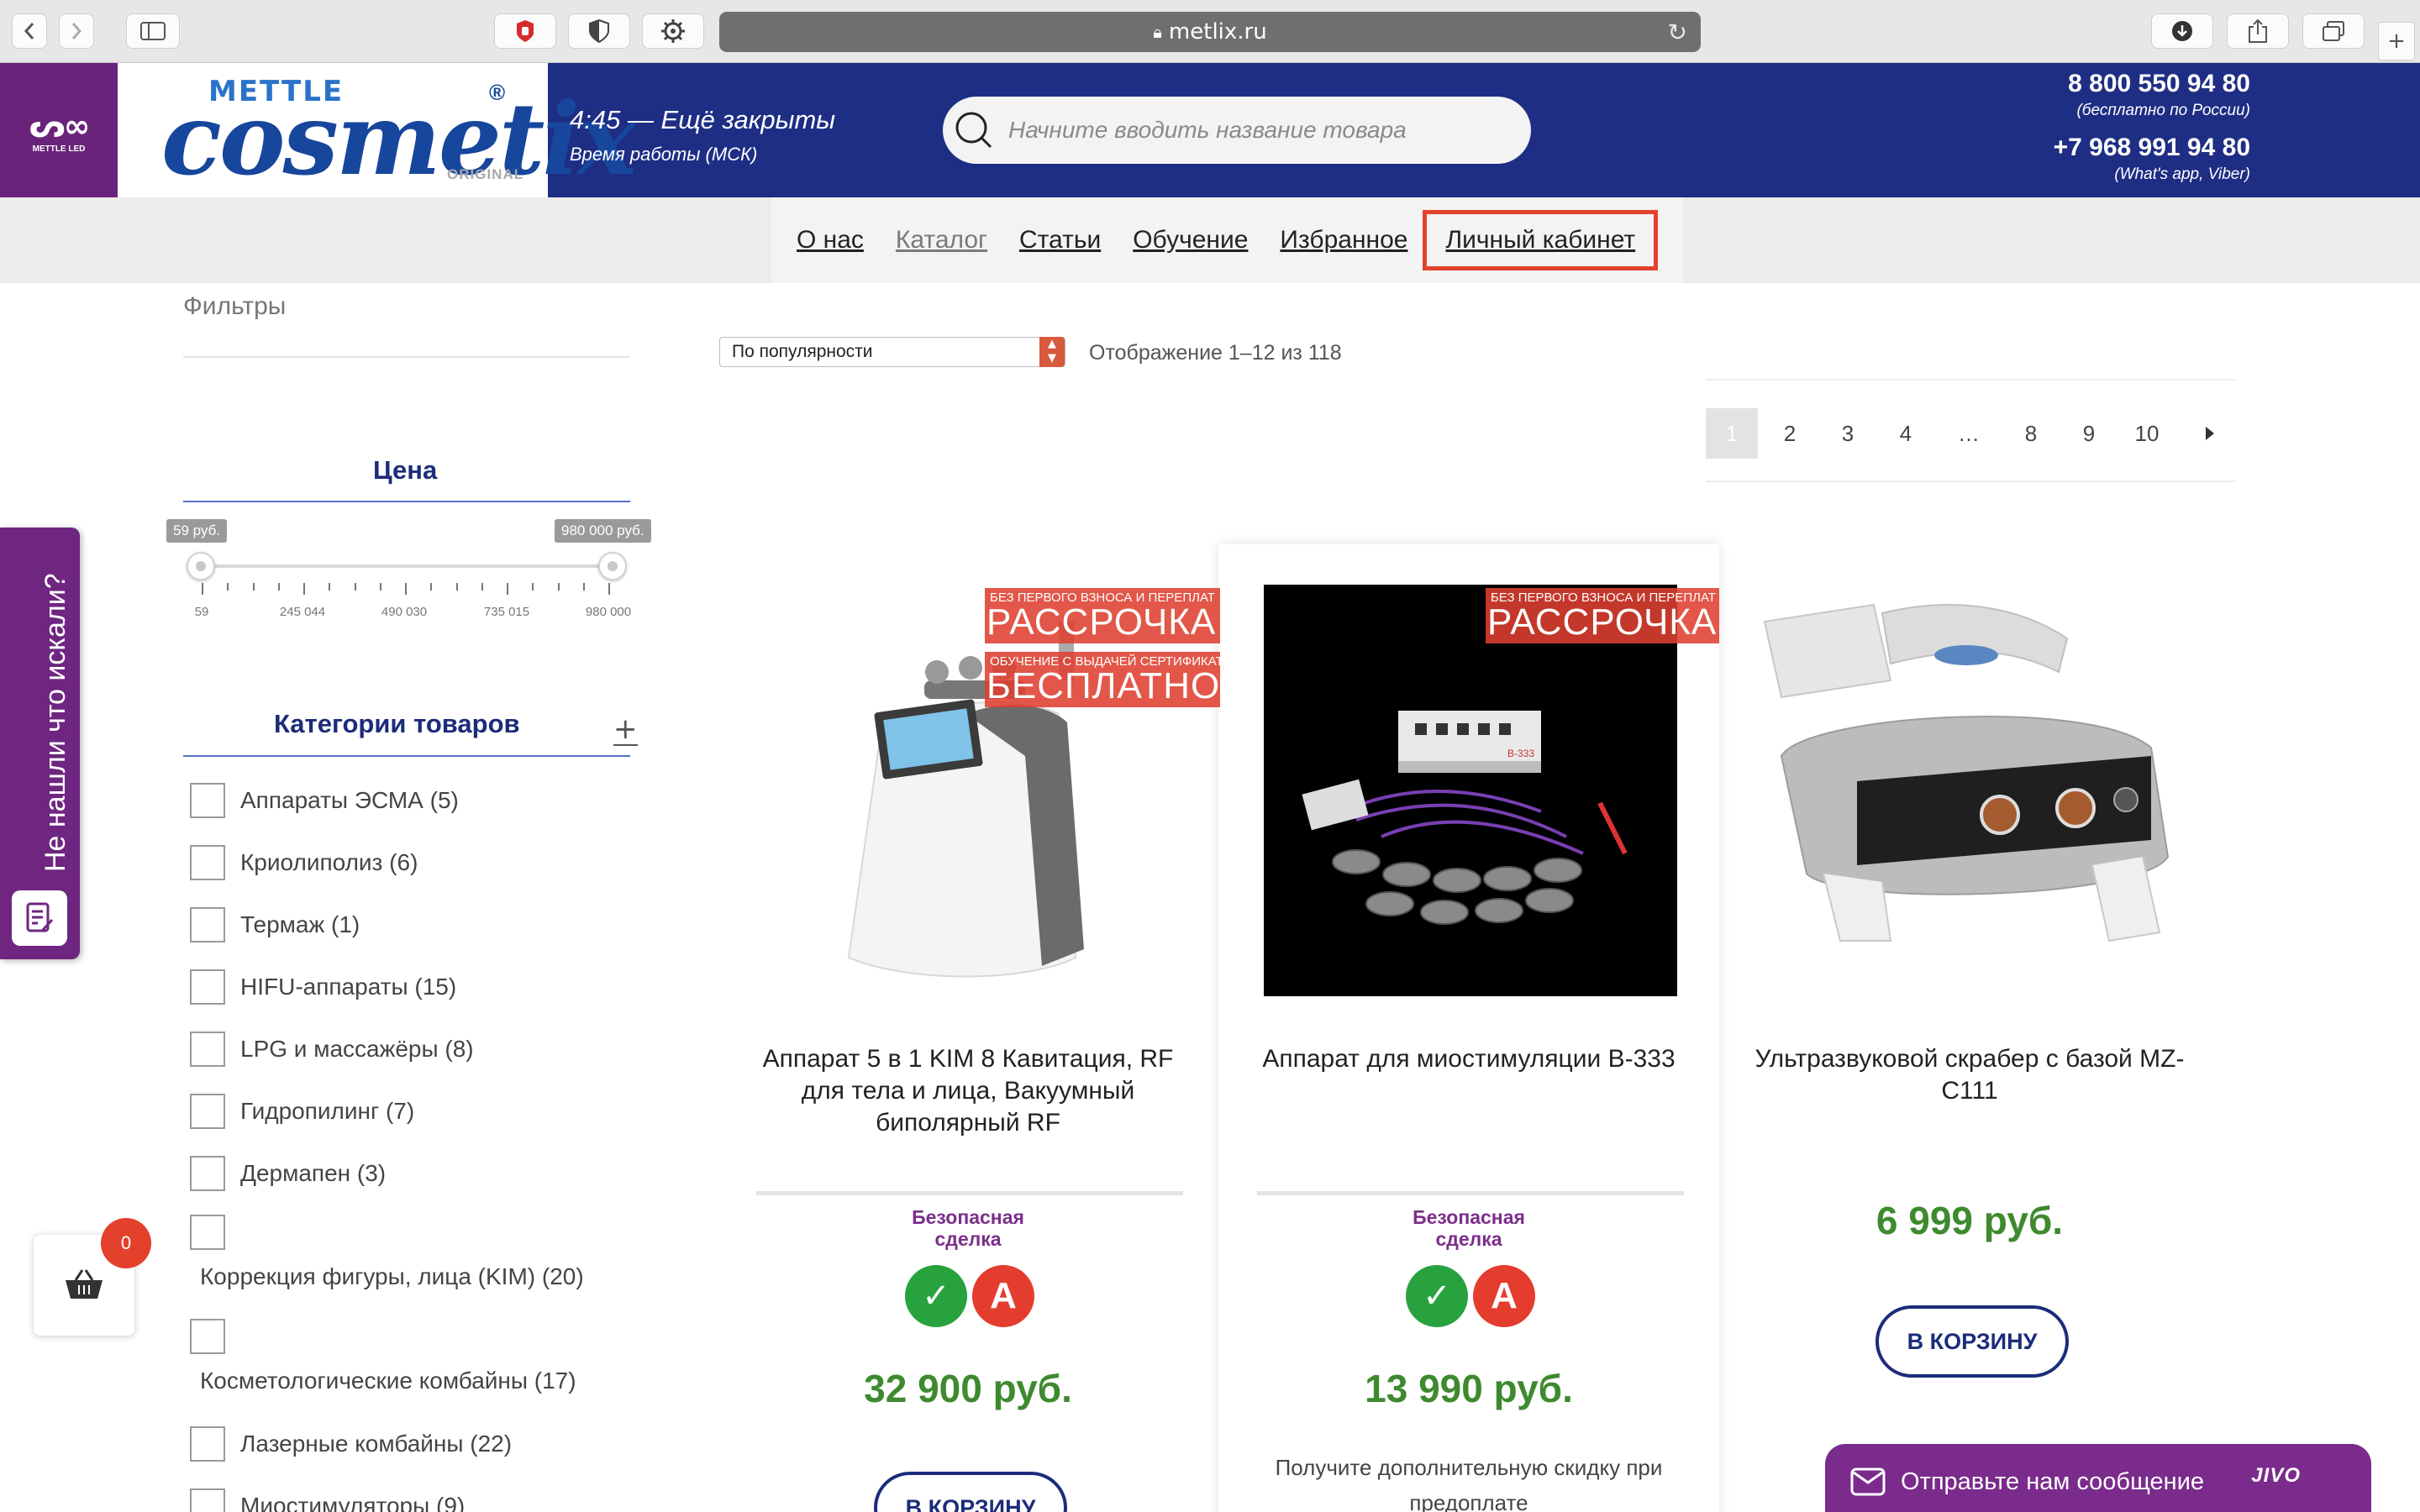 This screenshot has width=2420, height=1512. What do you see at coordinates (941, 240) in the screenshot?
I see `nav-item-catalog: Каталог` at bounding box center [941, 240].